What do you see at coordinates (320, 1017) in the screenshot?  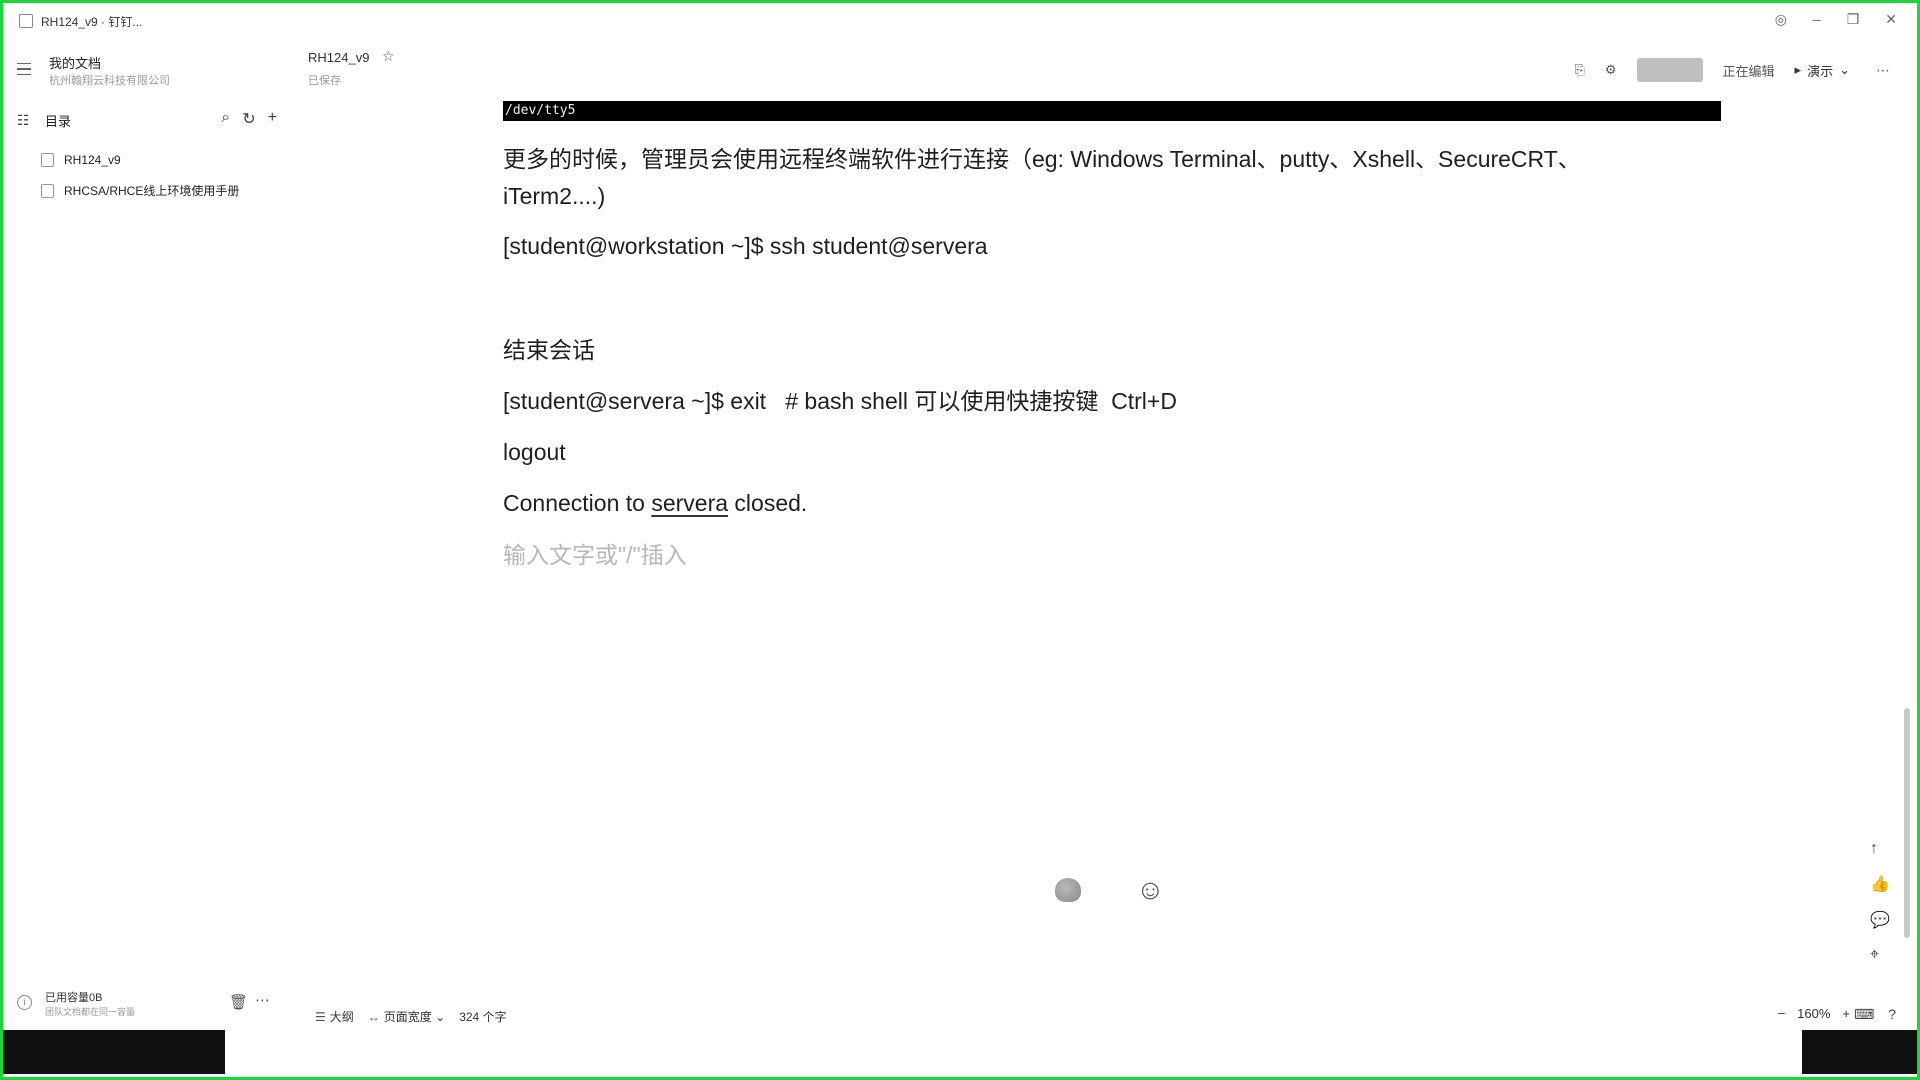 I see `outline-icon: ☰` at bounding box center [320, 1017].